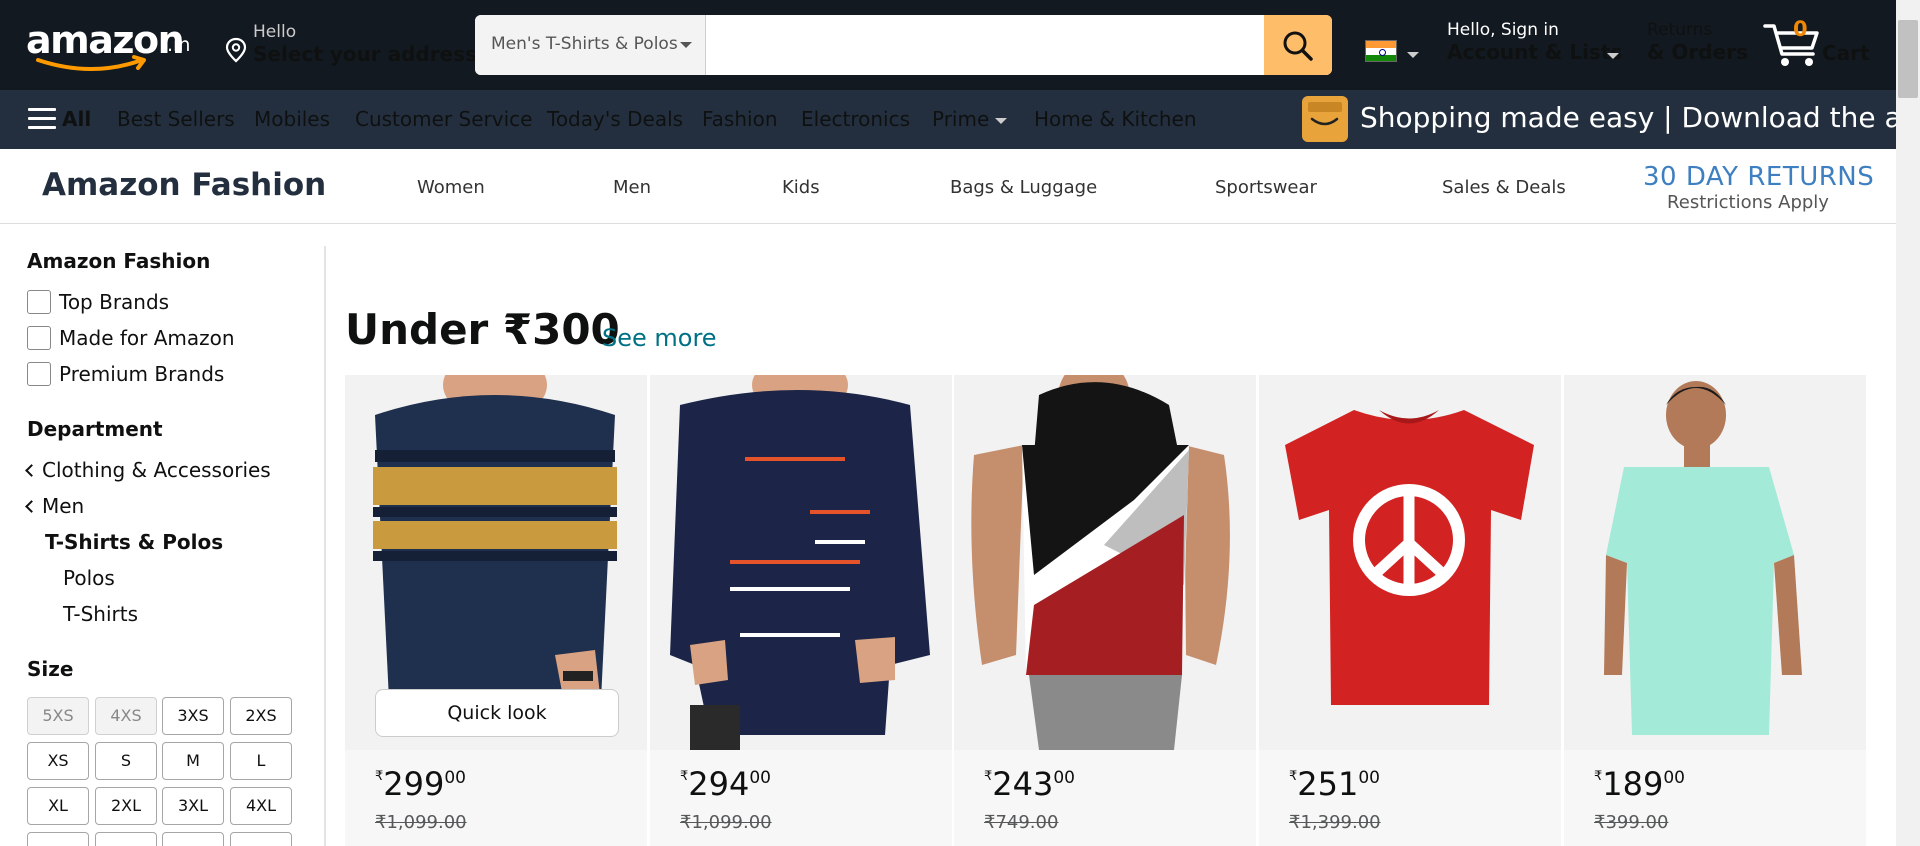 The width and height of the screenshot is (1920, 846). I want to click on product-card: ₹25100 ₹1,399.00, so click(1410, 610).